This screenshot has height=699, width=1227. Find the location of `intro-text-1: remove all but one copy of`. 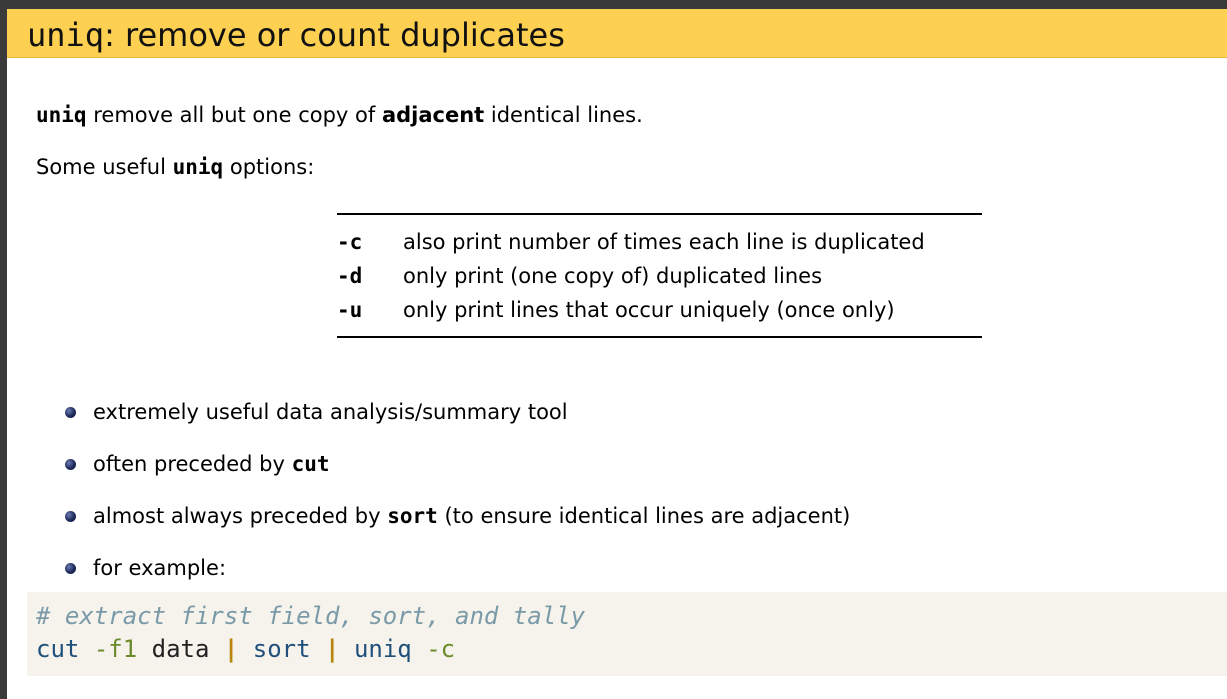

intro-text-1: remove all but one copy of is located at coordinates (234, 115).